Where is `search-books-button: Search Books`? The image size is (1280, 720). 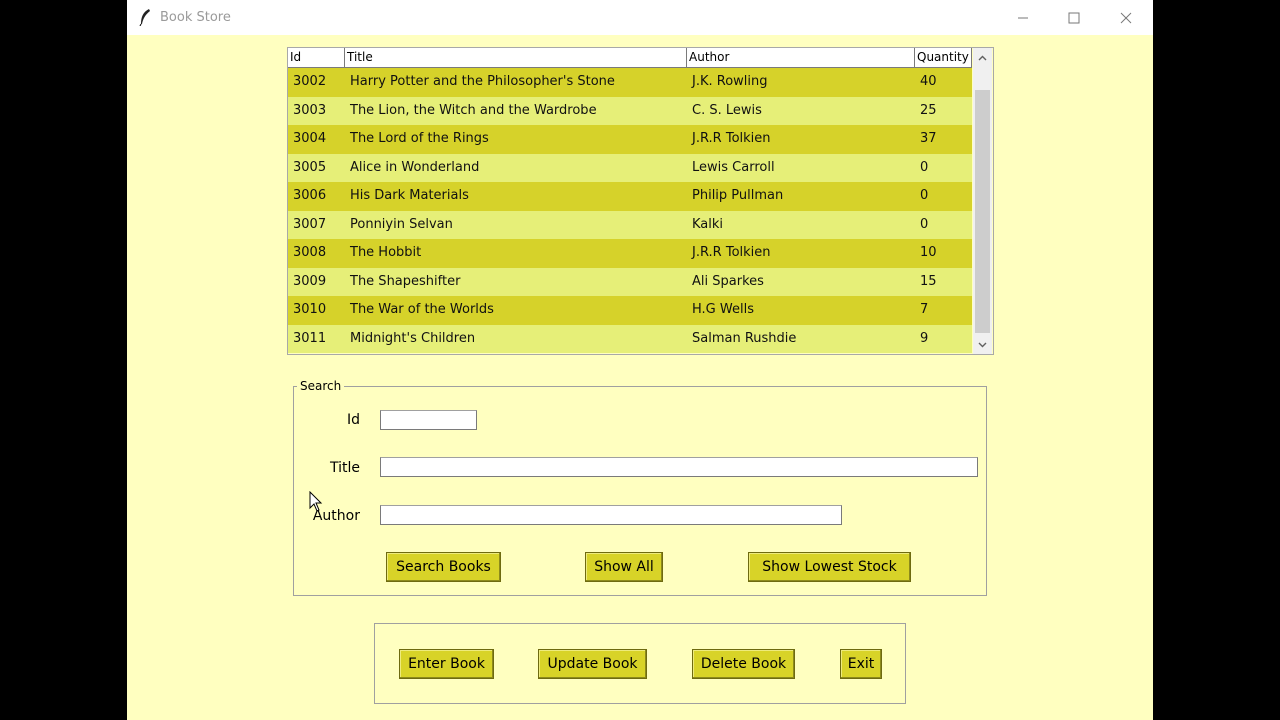
search-books-button: Search Books is located at coordinates (443, 567).